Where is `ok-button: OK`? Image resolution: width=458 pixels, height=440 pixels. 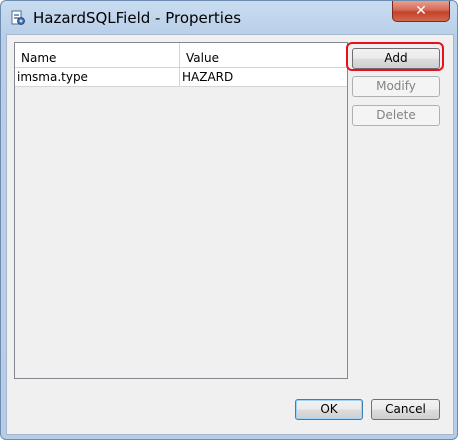 ok-button: OK is located at coordinates (329, 409).